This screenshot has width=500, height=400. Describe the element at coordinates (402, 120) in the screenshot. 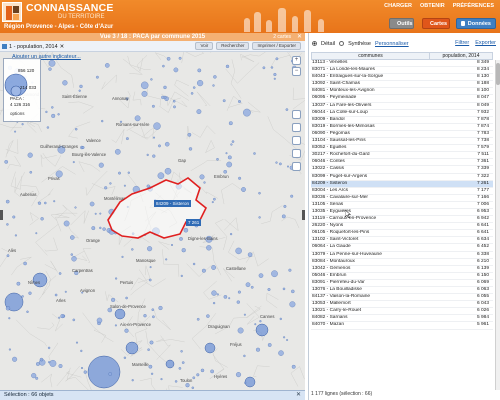

I see `table-row: 83009 - Bandol 7 878` at that location.